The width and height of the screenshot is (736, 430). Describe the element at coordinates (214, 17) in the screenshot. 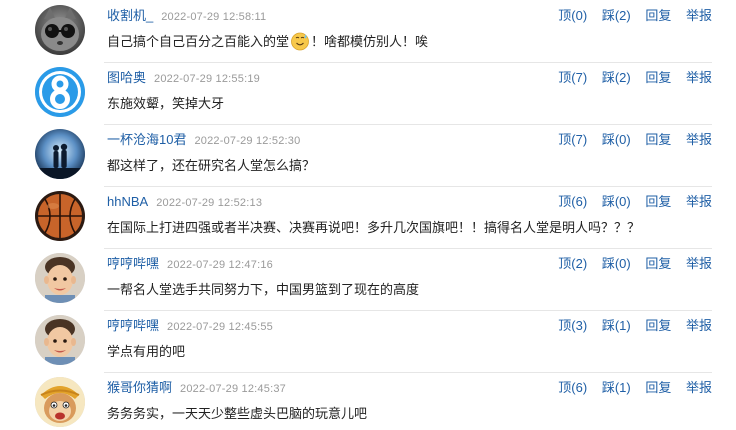

I see `comment-timestamp: 2022-07-29 12:58:11` at that location.